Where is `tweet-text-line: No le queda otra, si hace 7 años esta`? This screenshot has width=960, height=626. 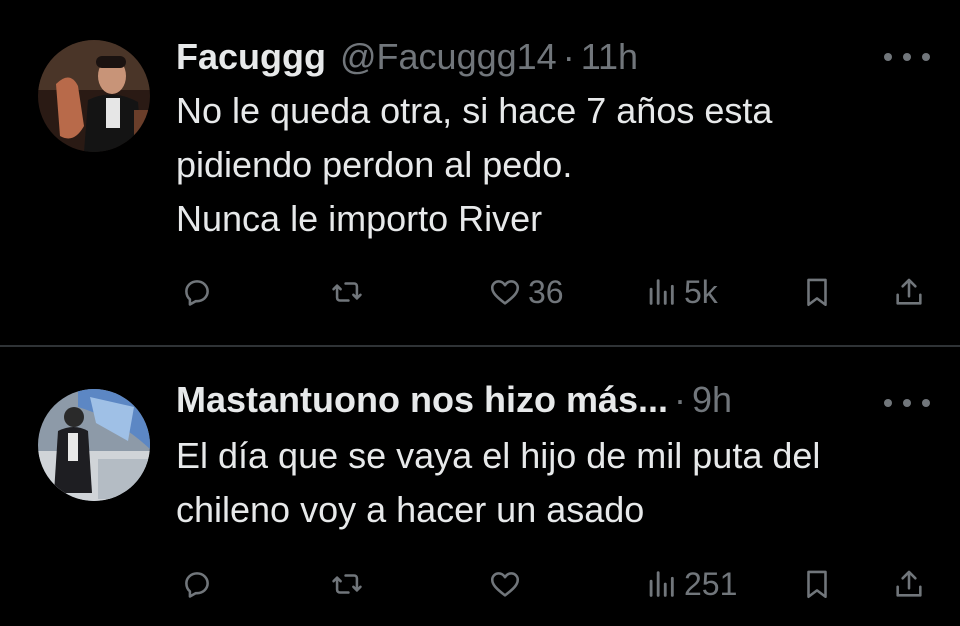
tweet-text-line: No le queda otra, si hace 7 años esta is located at coordinates (474, 110).